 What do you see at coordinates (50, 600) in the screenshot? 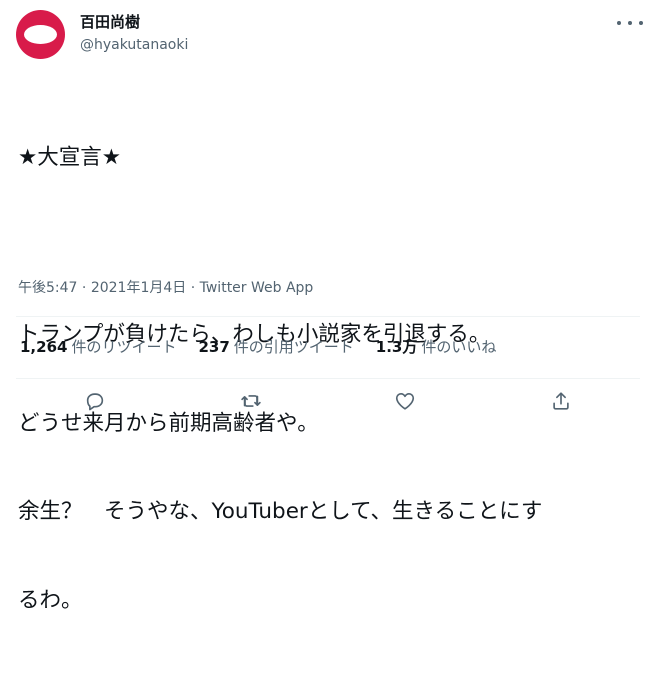
I see `tweet-line: るわ。` at bounding box center [50, 600].